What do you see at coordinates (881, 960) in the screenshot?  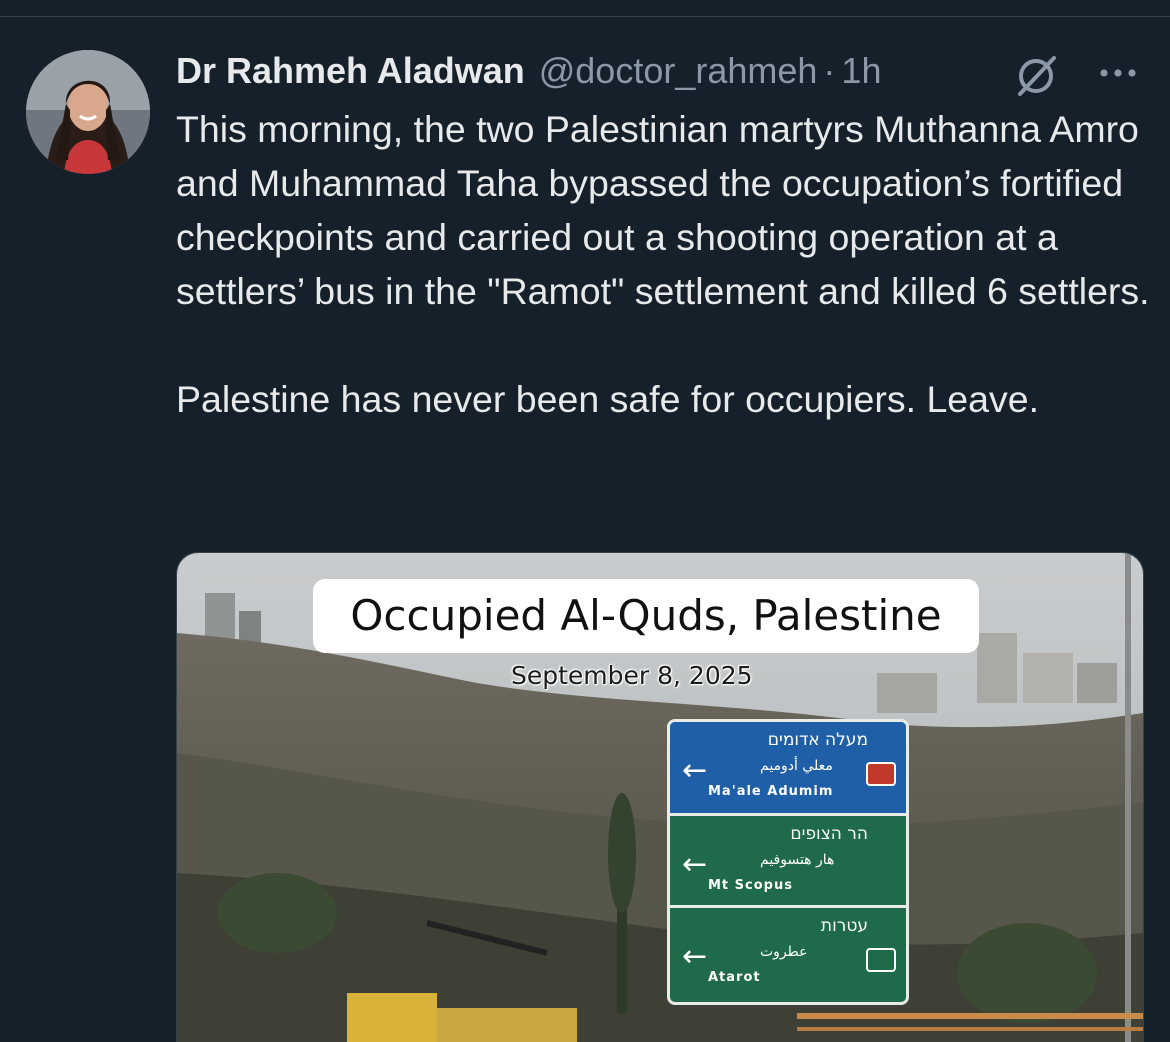 I see `industrial-zone-icon` at bounding box center [881, 960].